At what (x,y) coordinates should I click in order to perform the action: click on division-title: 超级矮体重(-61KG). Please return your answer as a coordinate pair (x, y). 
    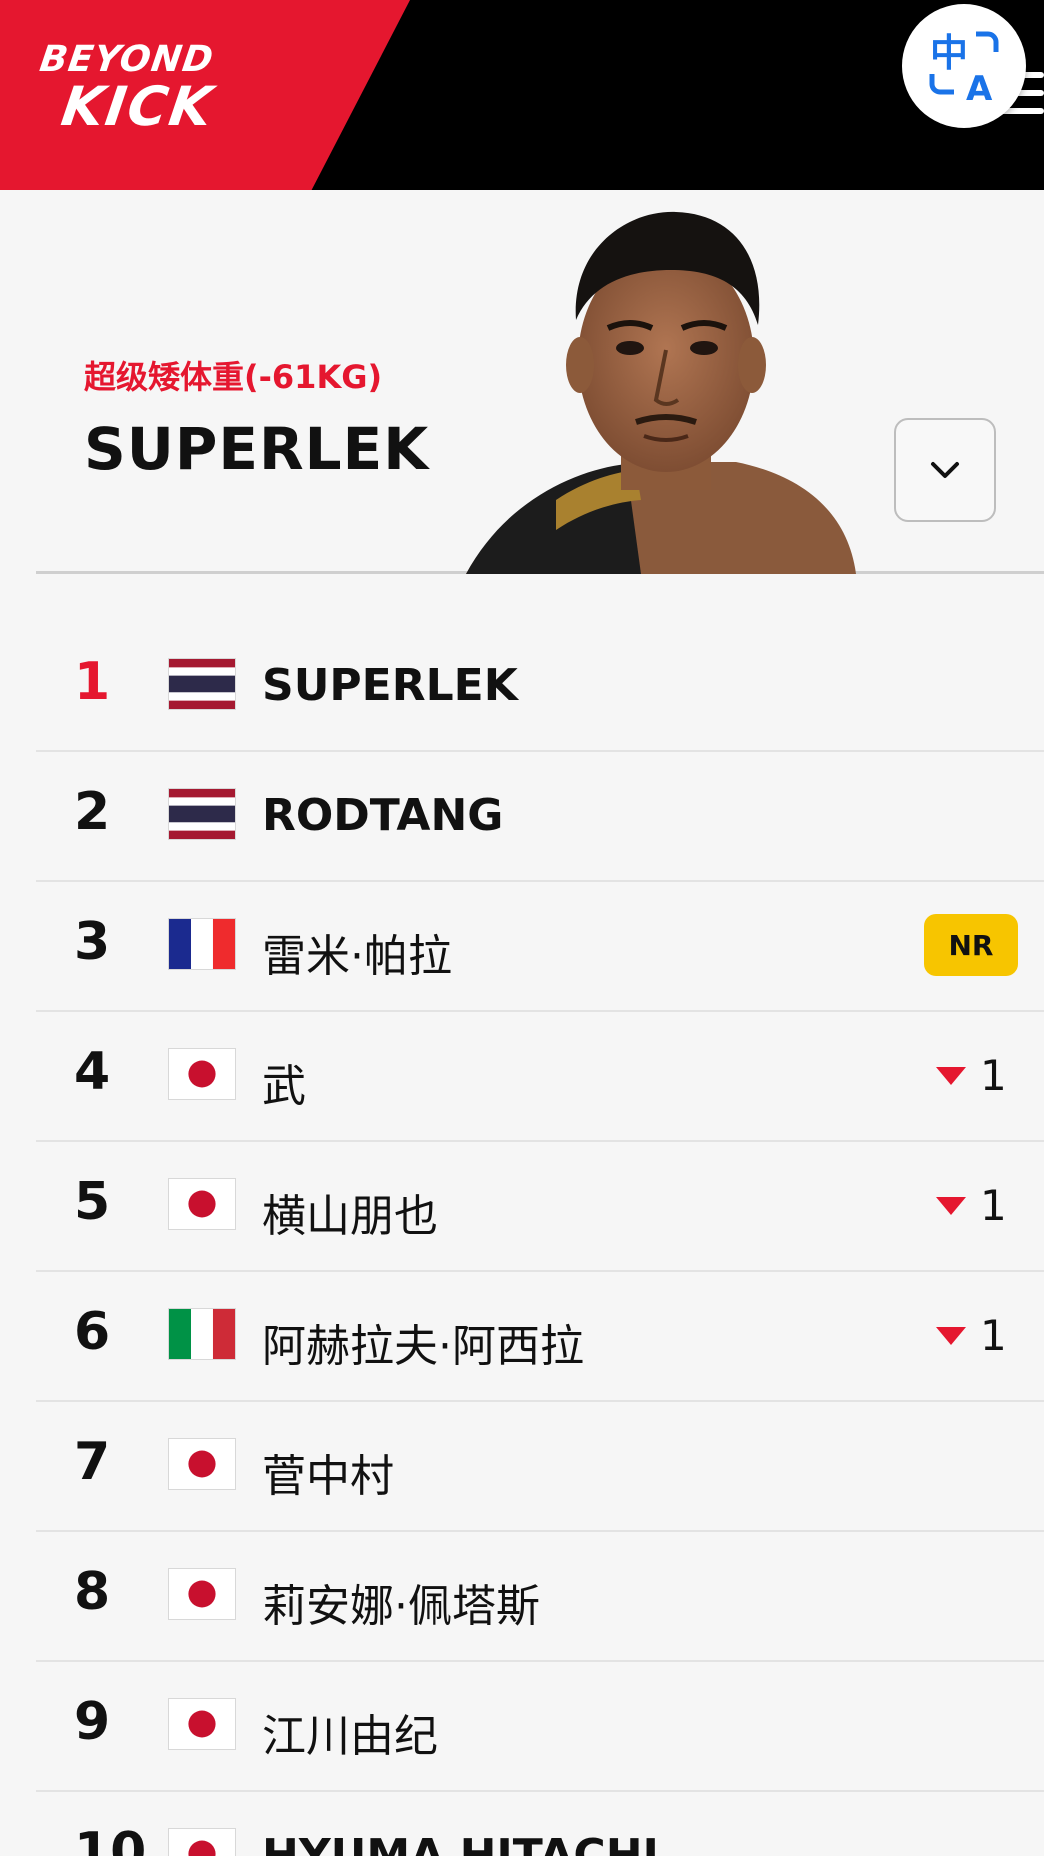
    Looking at the image, I should click on (233, 377).